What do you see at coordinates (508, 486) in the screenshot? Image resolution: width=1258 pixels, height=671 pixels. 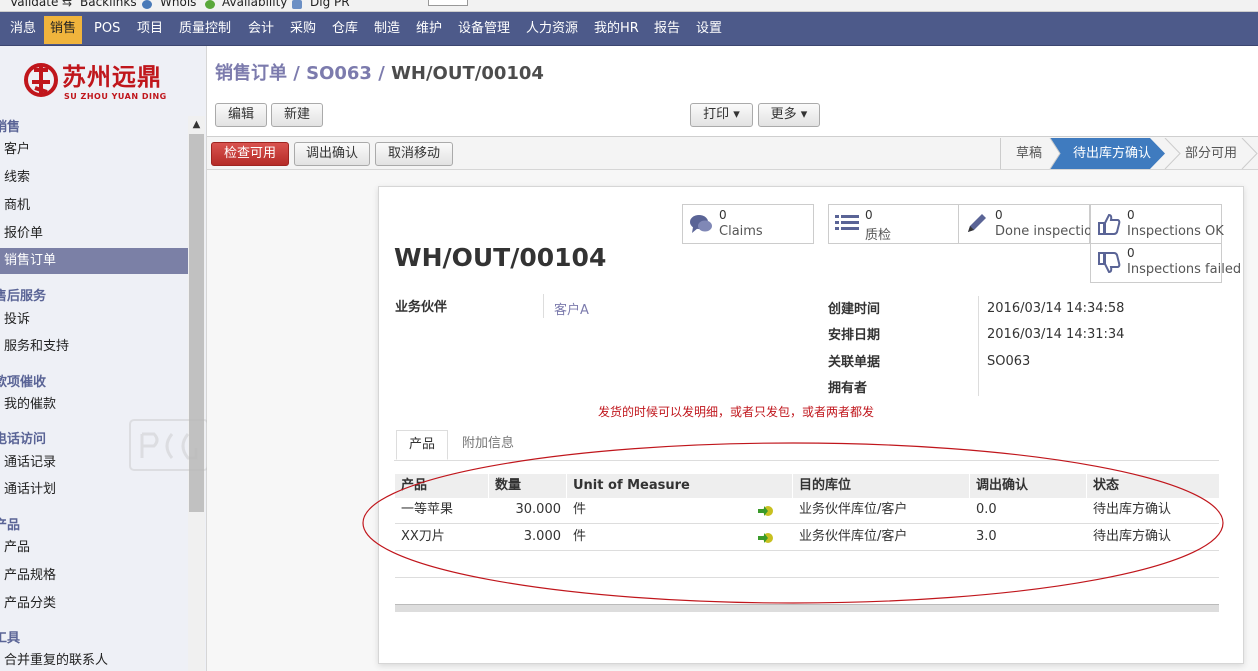 I see `col-quantity: 数量` at bounding box center [508, 486].